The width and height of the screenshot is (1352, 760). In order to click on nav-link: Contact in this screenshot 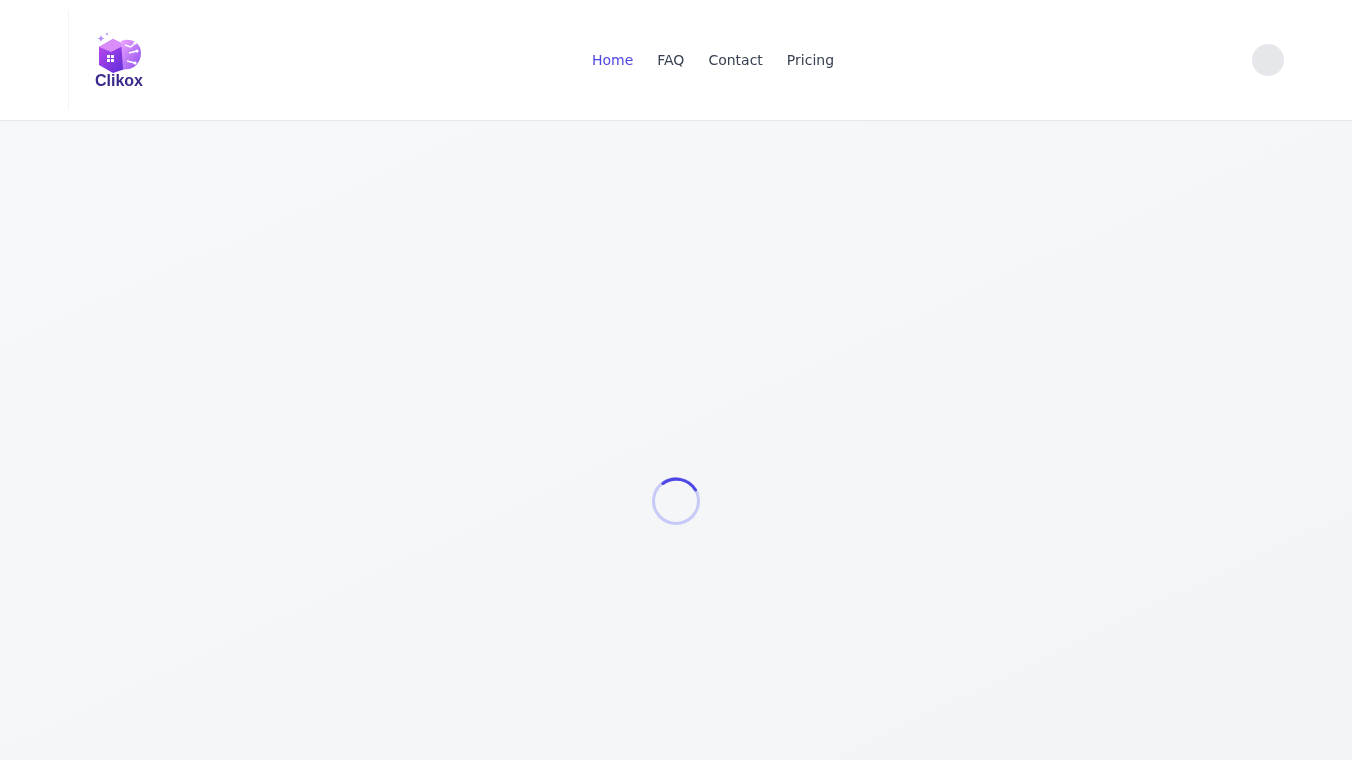, I will do `click(735, 60)`.